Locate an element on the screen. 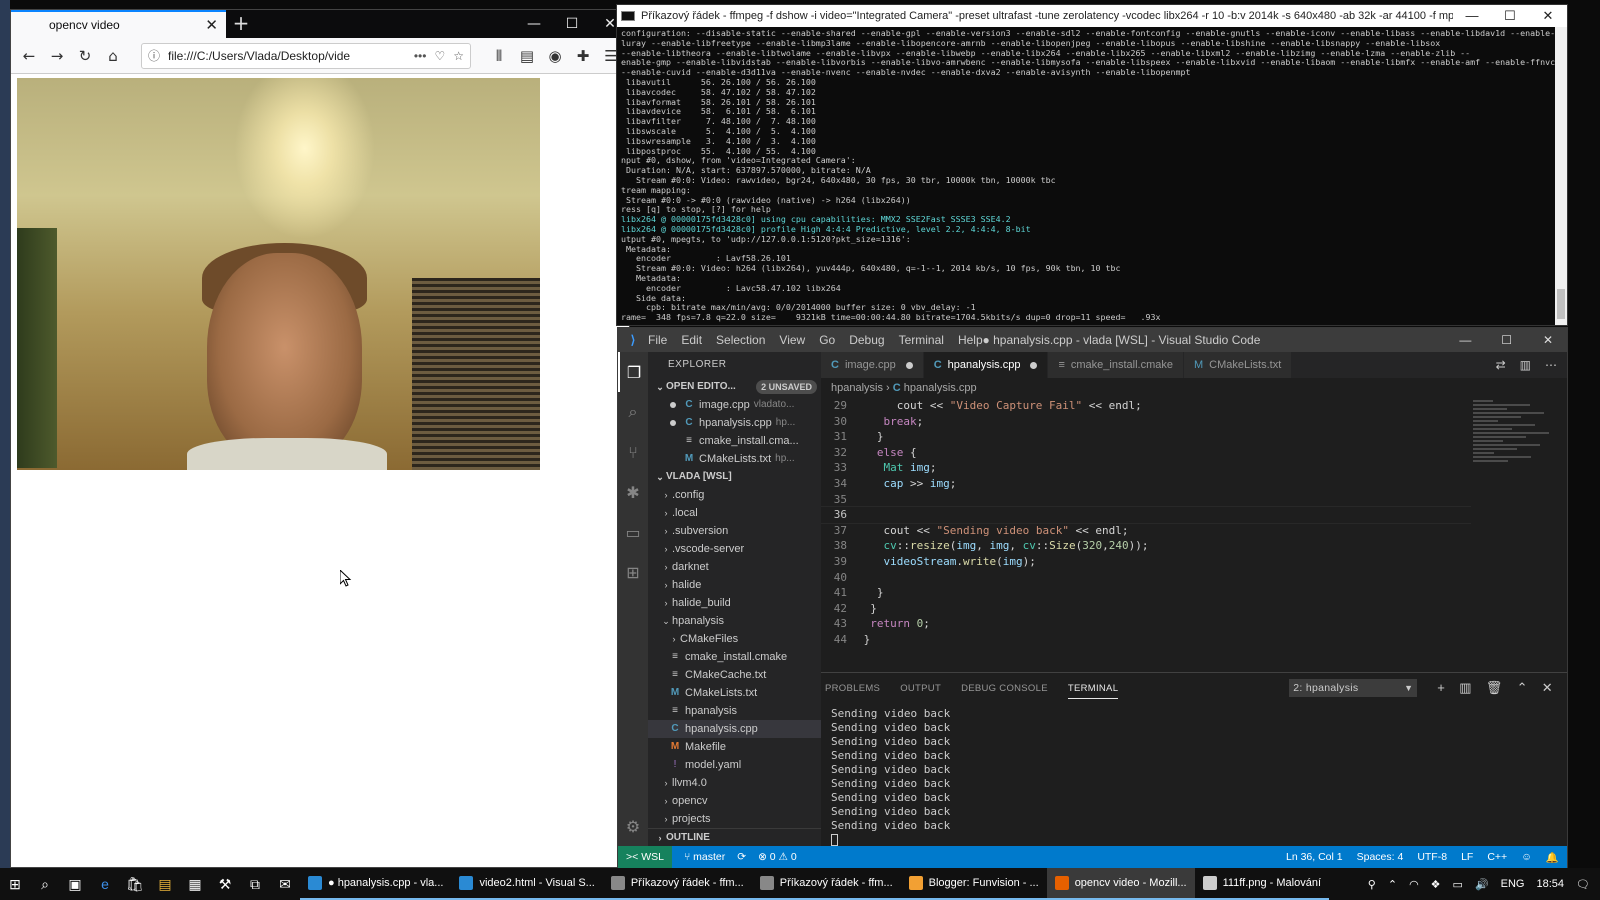 The width and height of the screenshot is (1600, 900). feedback-icon: ☺ is located at coordinates (1526, 857).